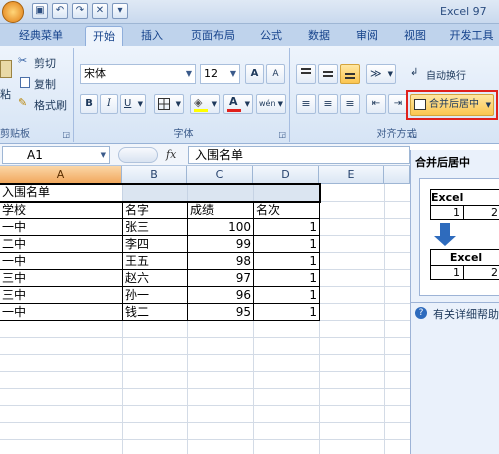 This screenshot has height=454, width=499. What do you see at coordinates (155, 261) in the screenshot?
I see `table-cell: 王五` at bounding box center [155, 261].